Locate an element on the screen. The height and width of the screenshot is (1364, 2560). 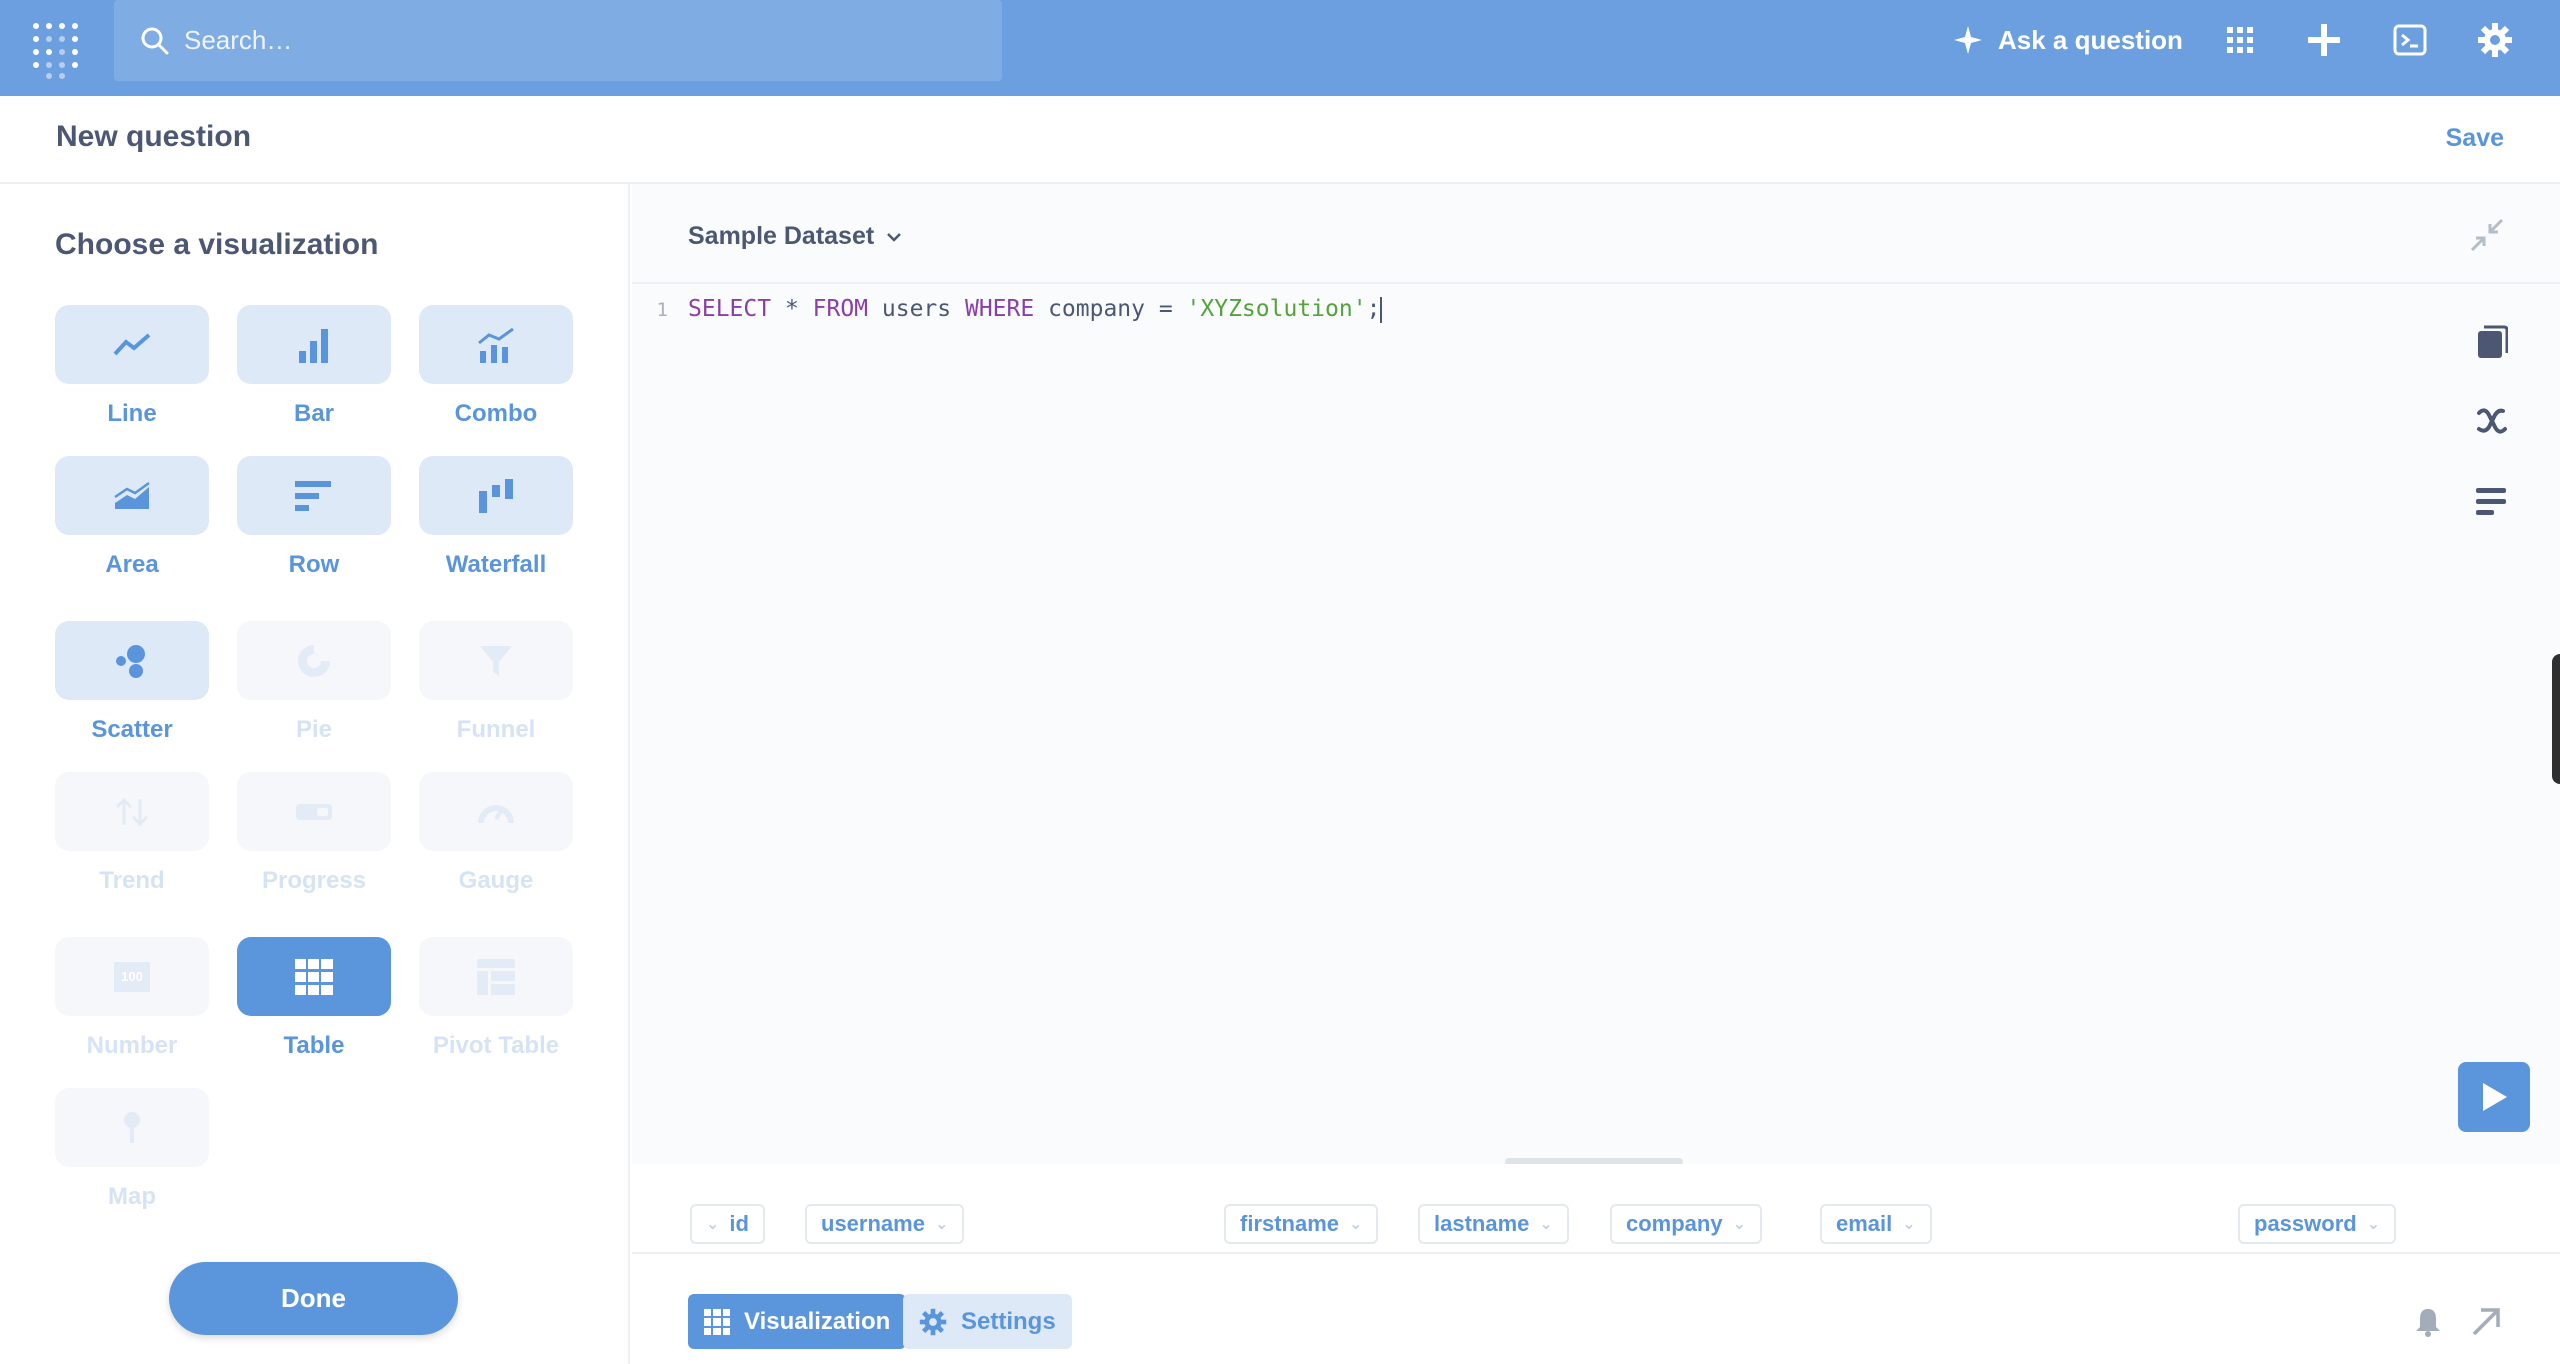
viz-option-gauge: Gauge is located at coordinates (496, 833).